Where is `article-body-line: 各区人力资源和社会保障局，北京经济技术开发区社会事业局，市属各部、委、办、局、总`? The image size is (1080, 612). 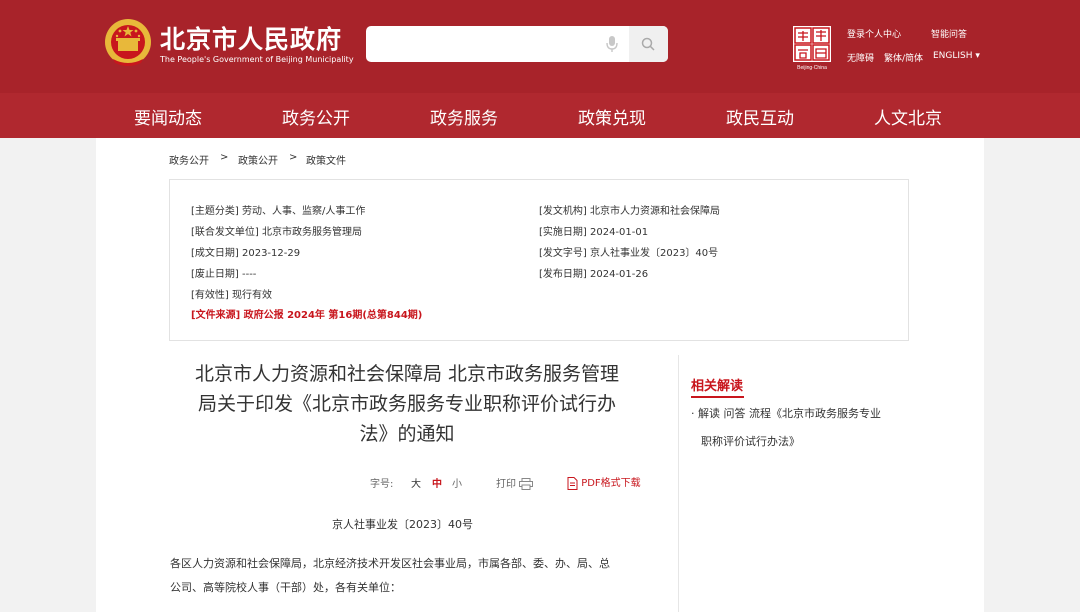
article-body-line: 各区人力资源和社会保障局，北京经济技术开发区社会事业局，市属各部、委、办、局、总 is located at coordinates (390, 563).